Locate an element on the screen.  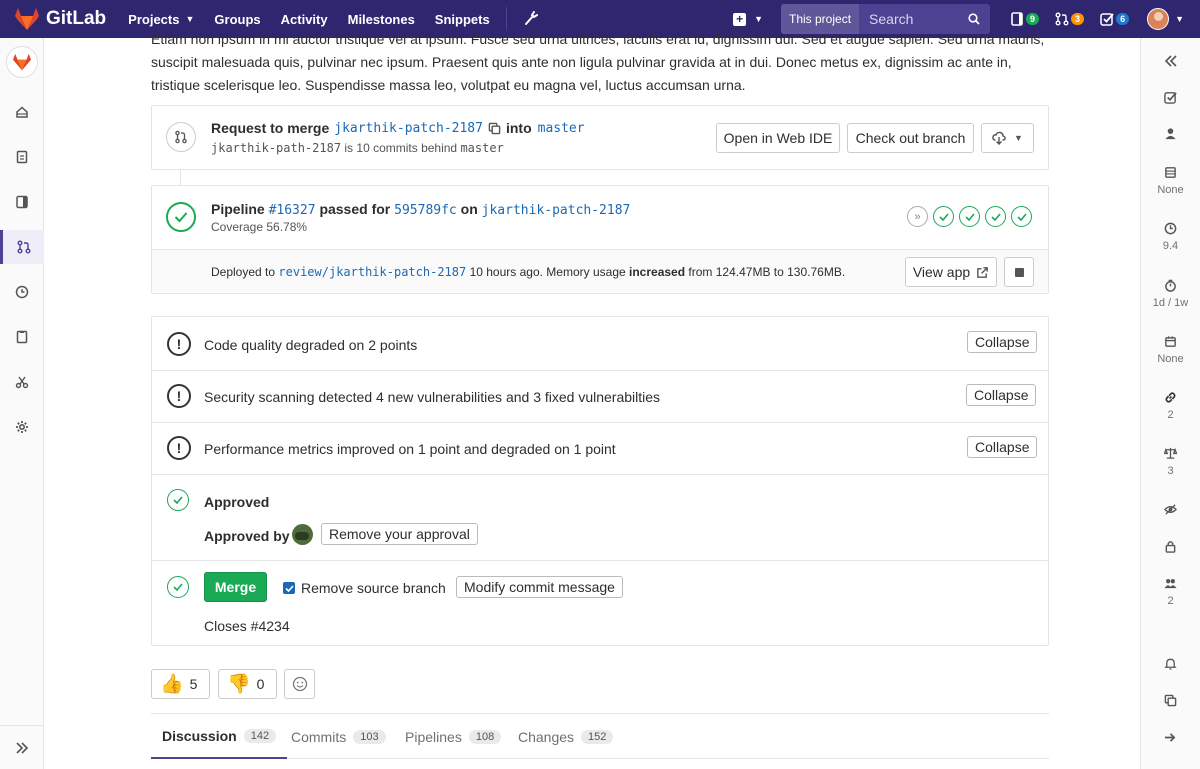
remove-approval-button: Remove your approval is located at coordinates (399, 534).